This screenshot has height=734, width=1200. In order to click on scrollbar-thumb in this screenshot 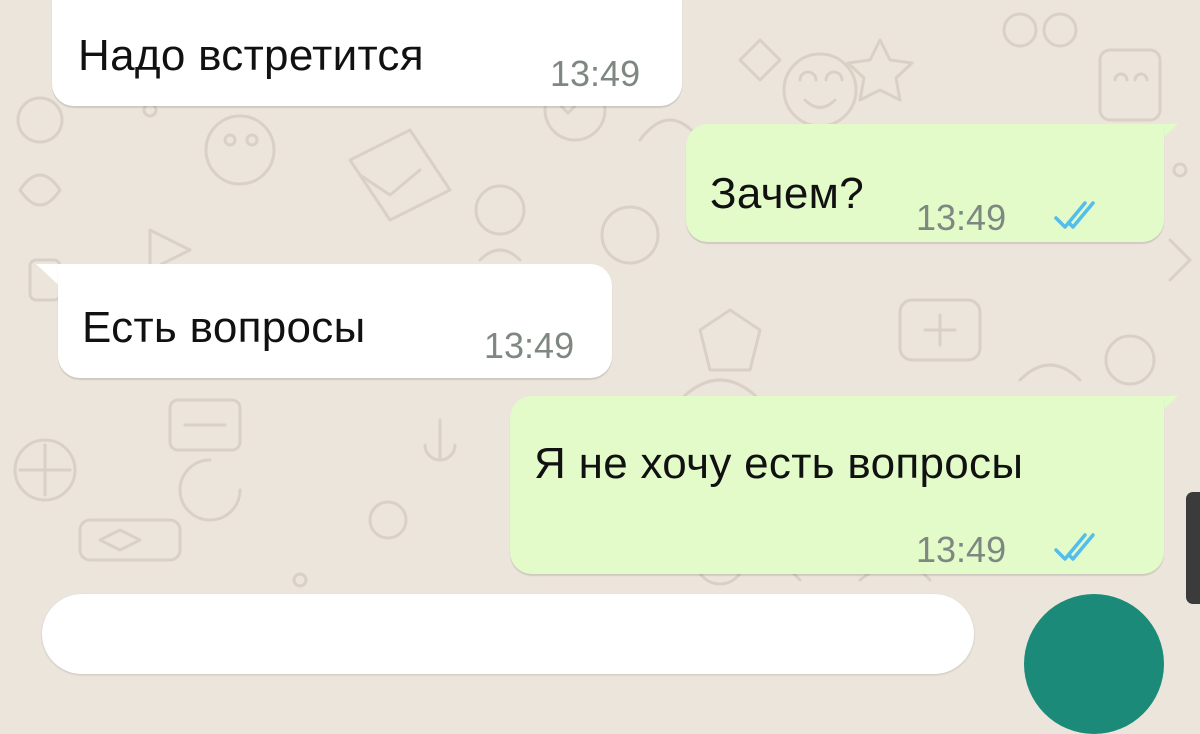, I will do `click(1193, 548)`.